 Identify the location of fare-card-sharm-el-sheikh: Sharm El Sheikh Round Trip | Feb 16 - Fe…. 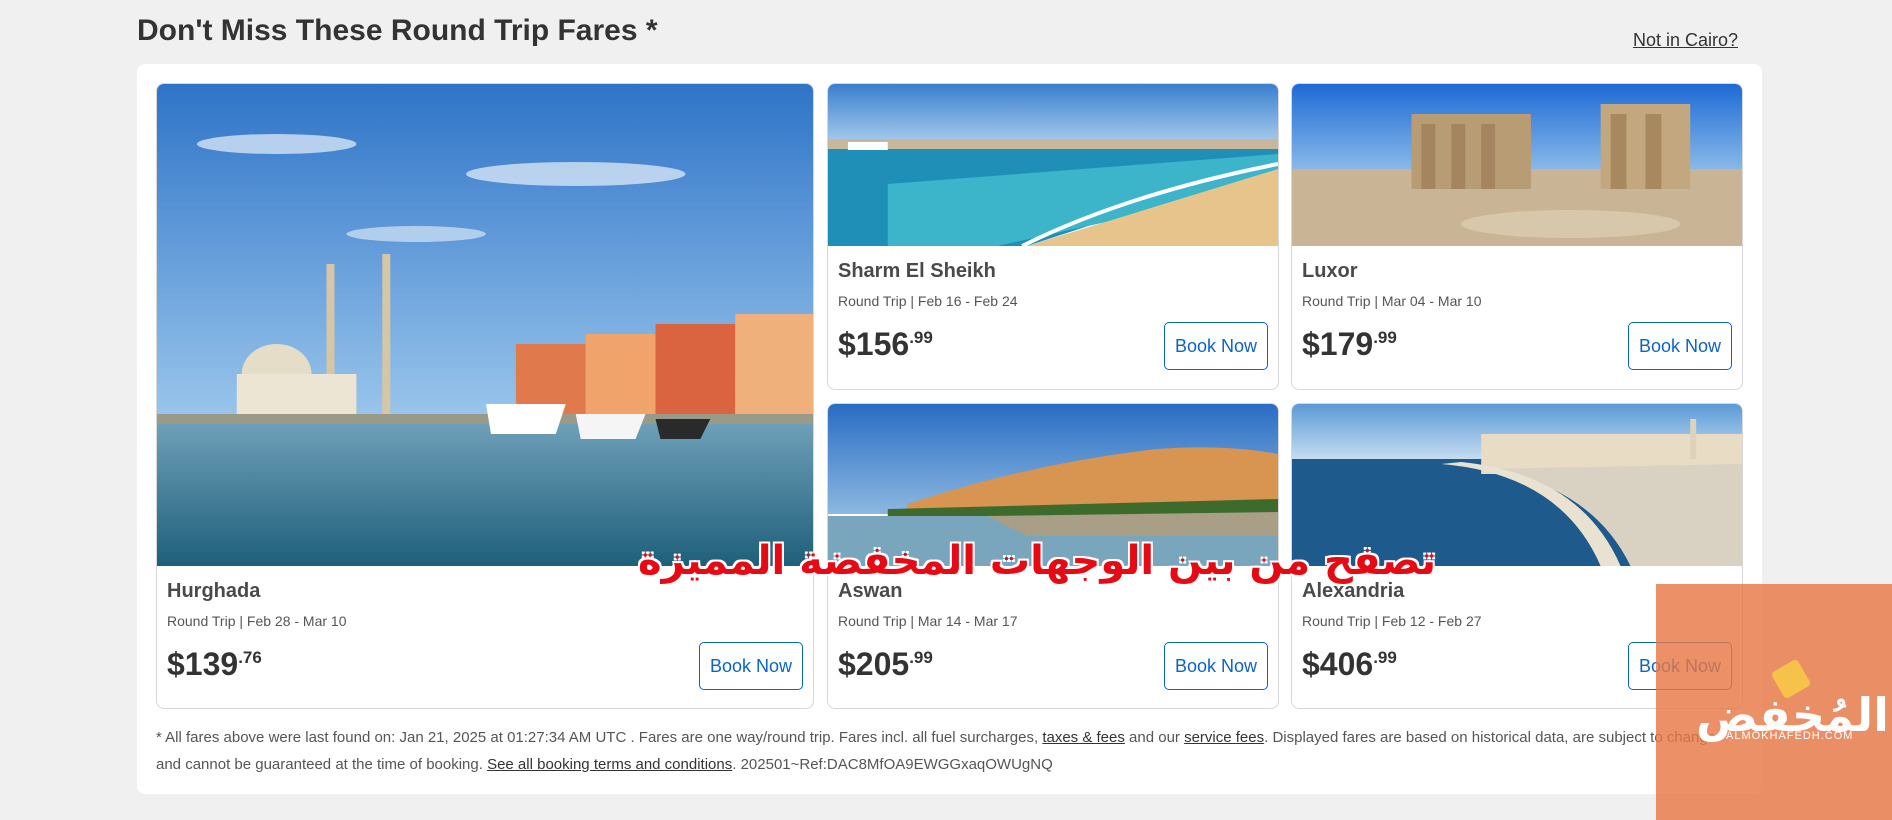
(1053, 236).